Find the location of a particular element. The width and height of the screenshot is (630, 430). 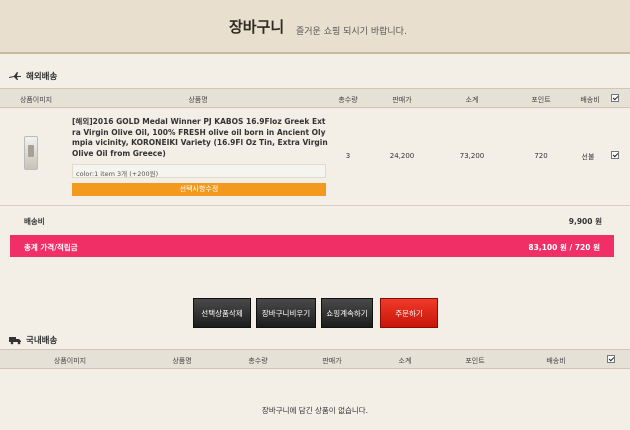

item-checkbox is located at coordinates (615, 155).